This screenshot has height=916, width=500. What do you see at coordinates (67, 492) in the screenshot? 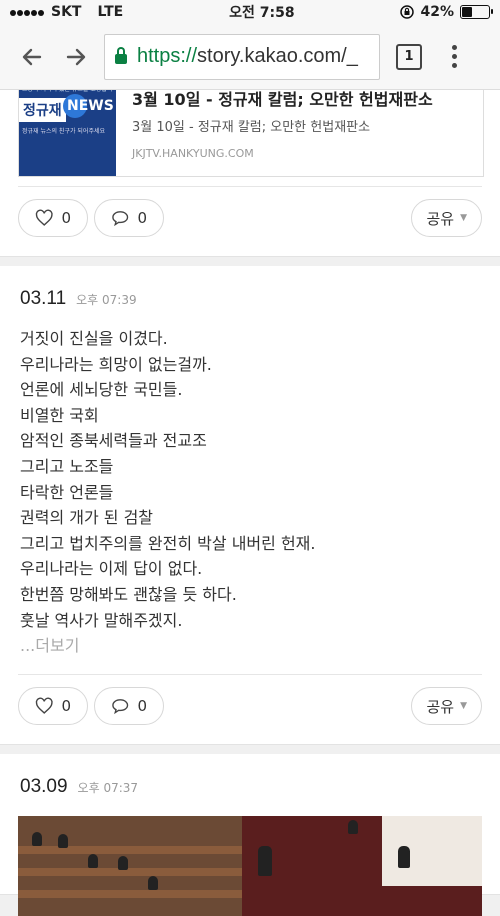
I see `post-line: 타락한 언론들` at bounding box center [67, 492].